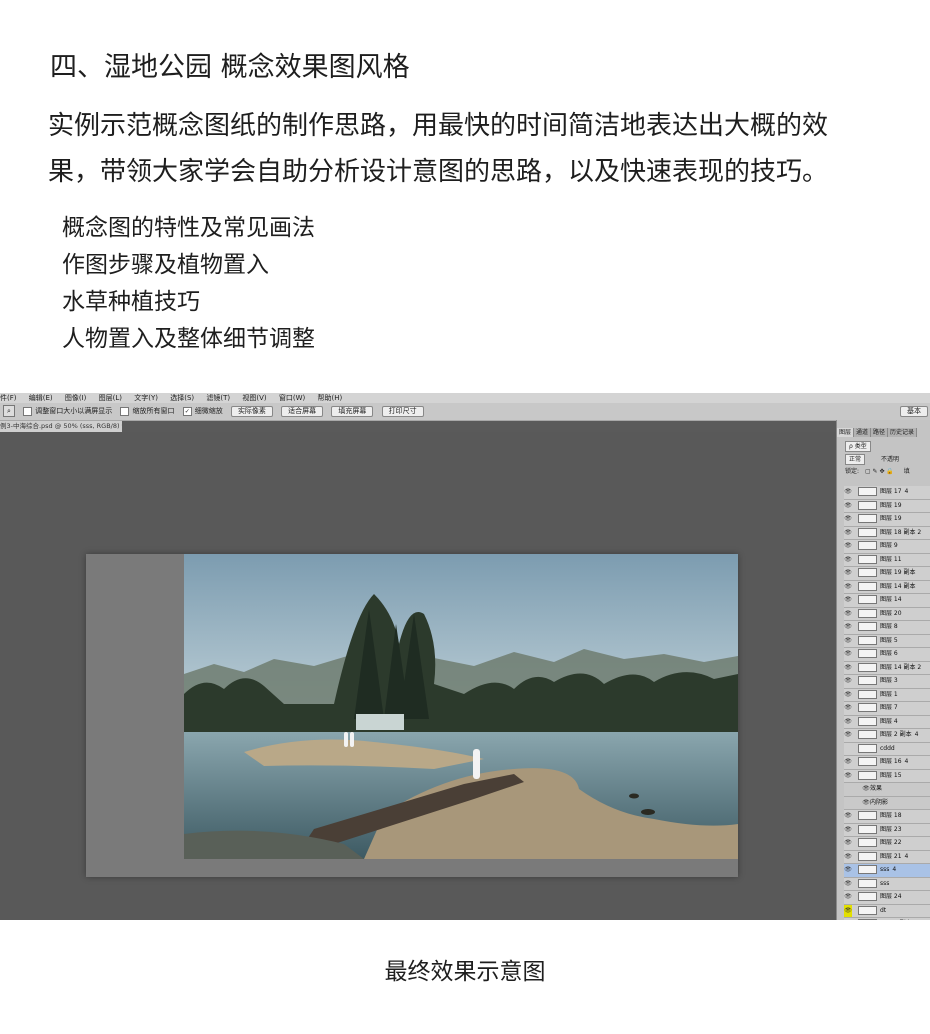  Describe the element at coordinates (28, 411) in the screenshot. I see `resize-windows-checkbox` at that location.